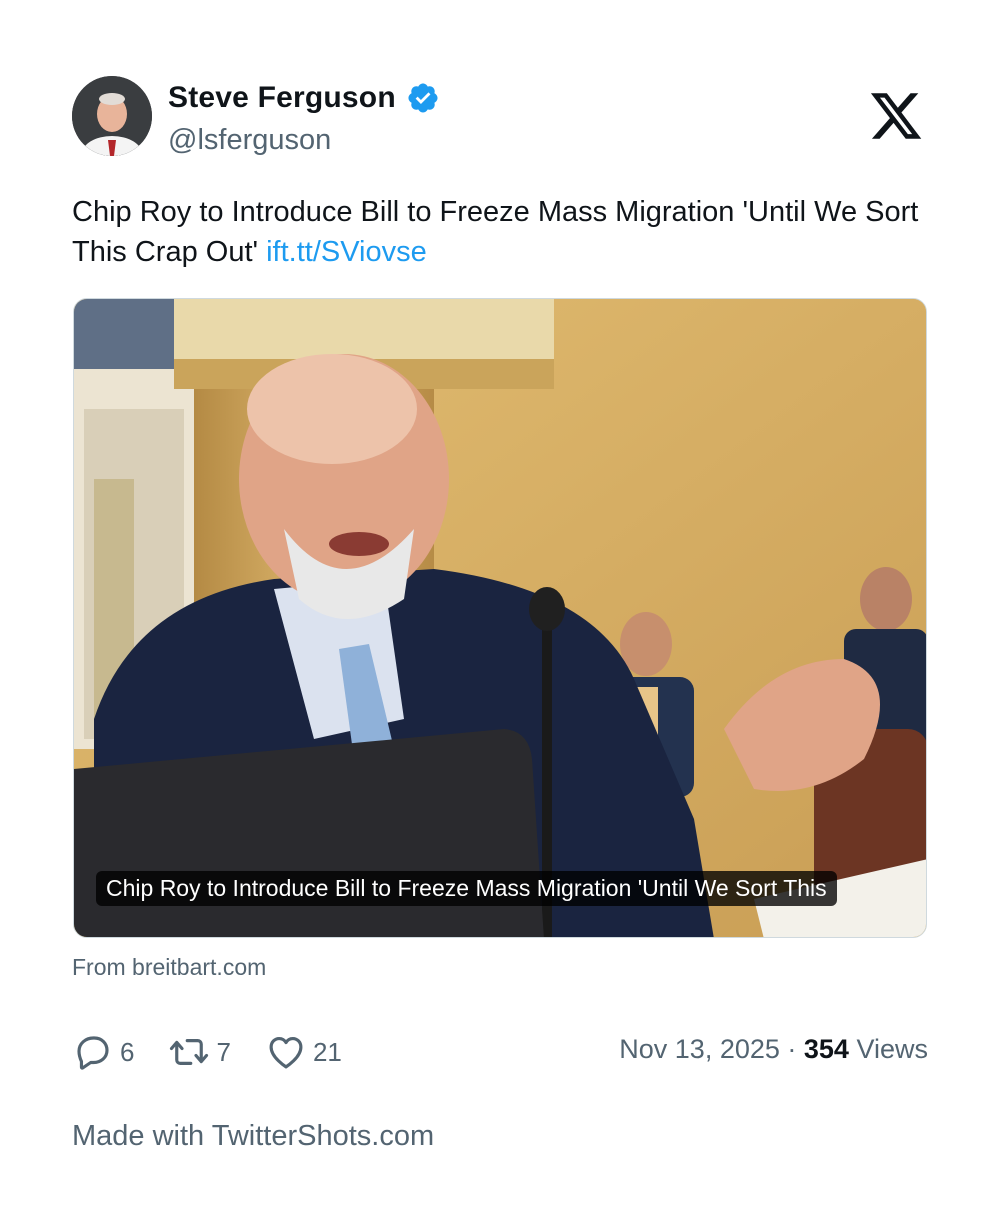 The height and width of the screenshot is (1228, 996). I want to click on reply-button: 6, so click(103, 1052).